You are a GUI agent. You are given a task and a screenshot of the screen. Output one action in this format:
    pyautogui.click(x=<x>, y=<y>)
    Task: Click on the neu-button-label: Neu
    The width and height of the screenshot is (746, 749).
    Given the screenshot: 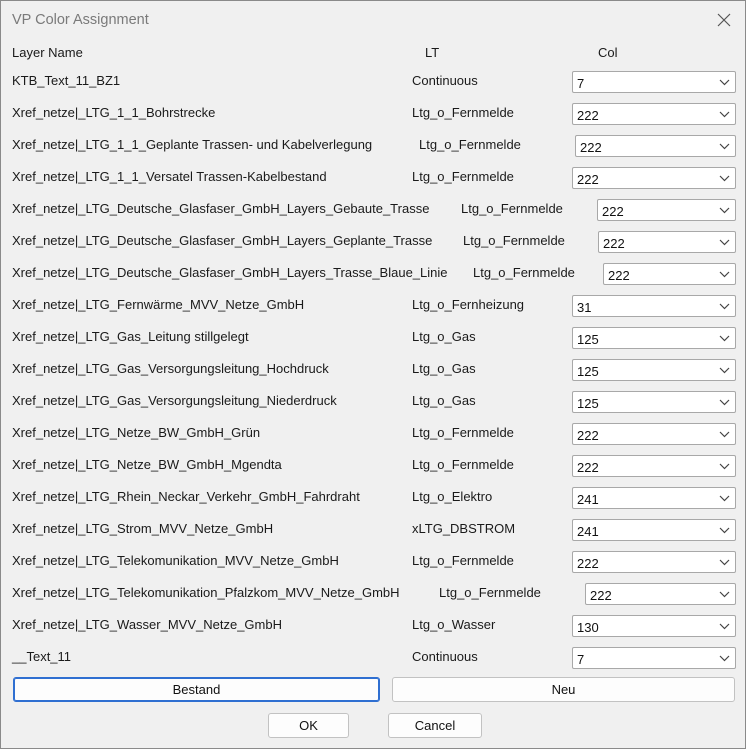 What is the action you would take?
    pyautogui.click(x=563, y=689)
    